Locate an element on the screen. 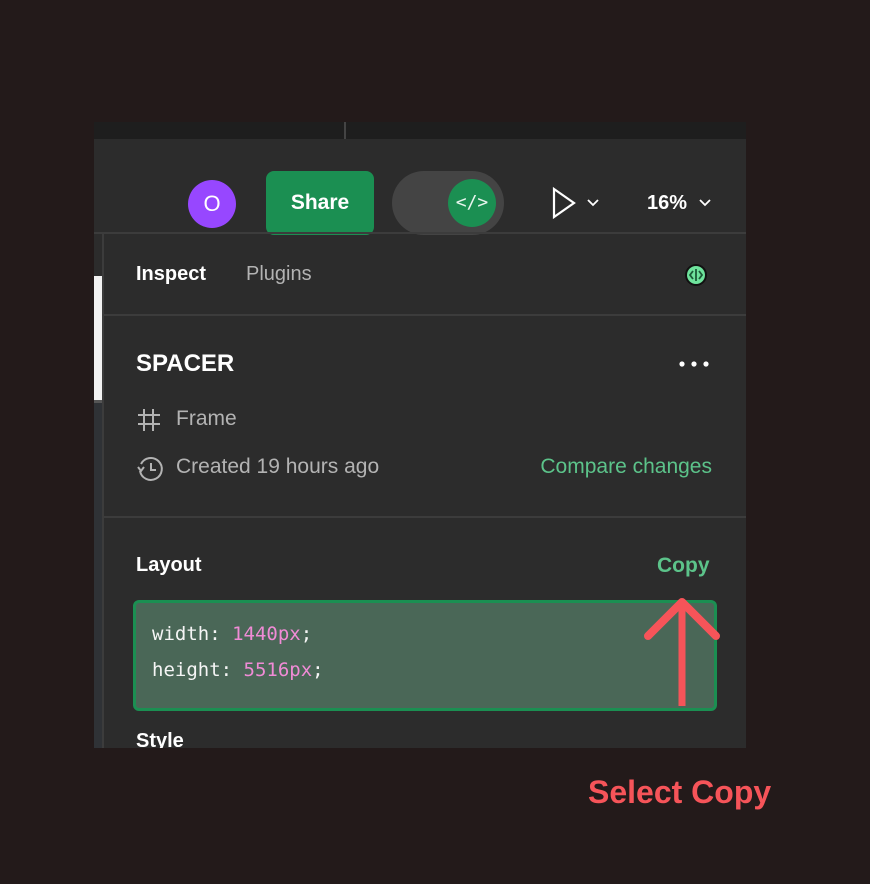 The height and width of the screenshot is (884, 870). tab-inspect: Inspect is located at coordinates (171, 274).